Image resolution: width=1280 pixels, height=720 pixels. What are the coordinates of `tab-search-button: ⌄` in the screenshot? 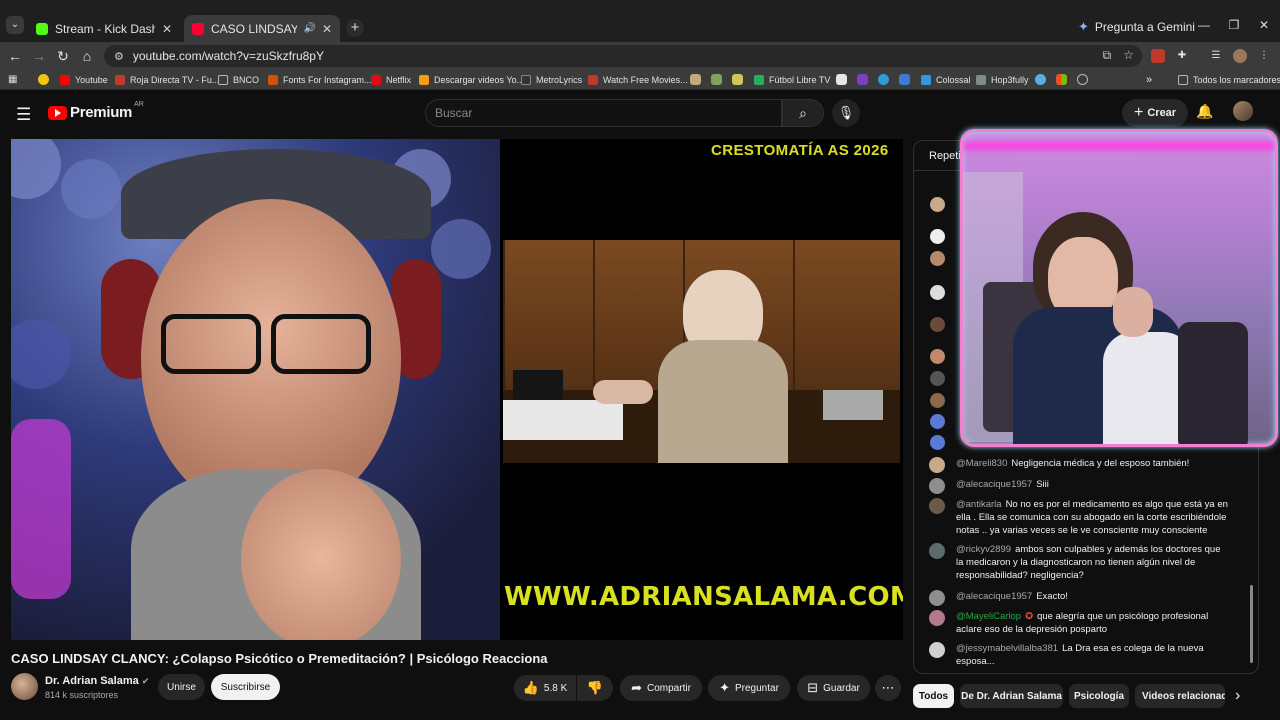 It's located at (15, 25).